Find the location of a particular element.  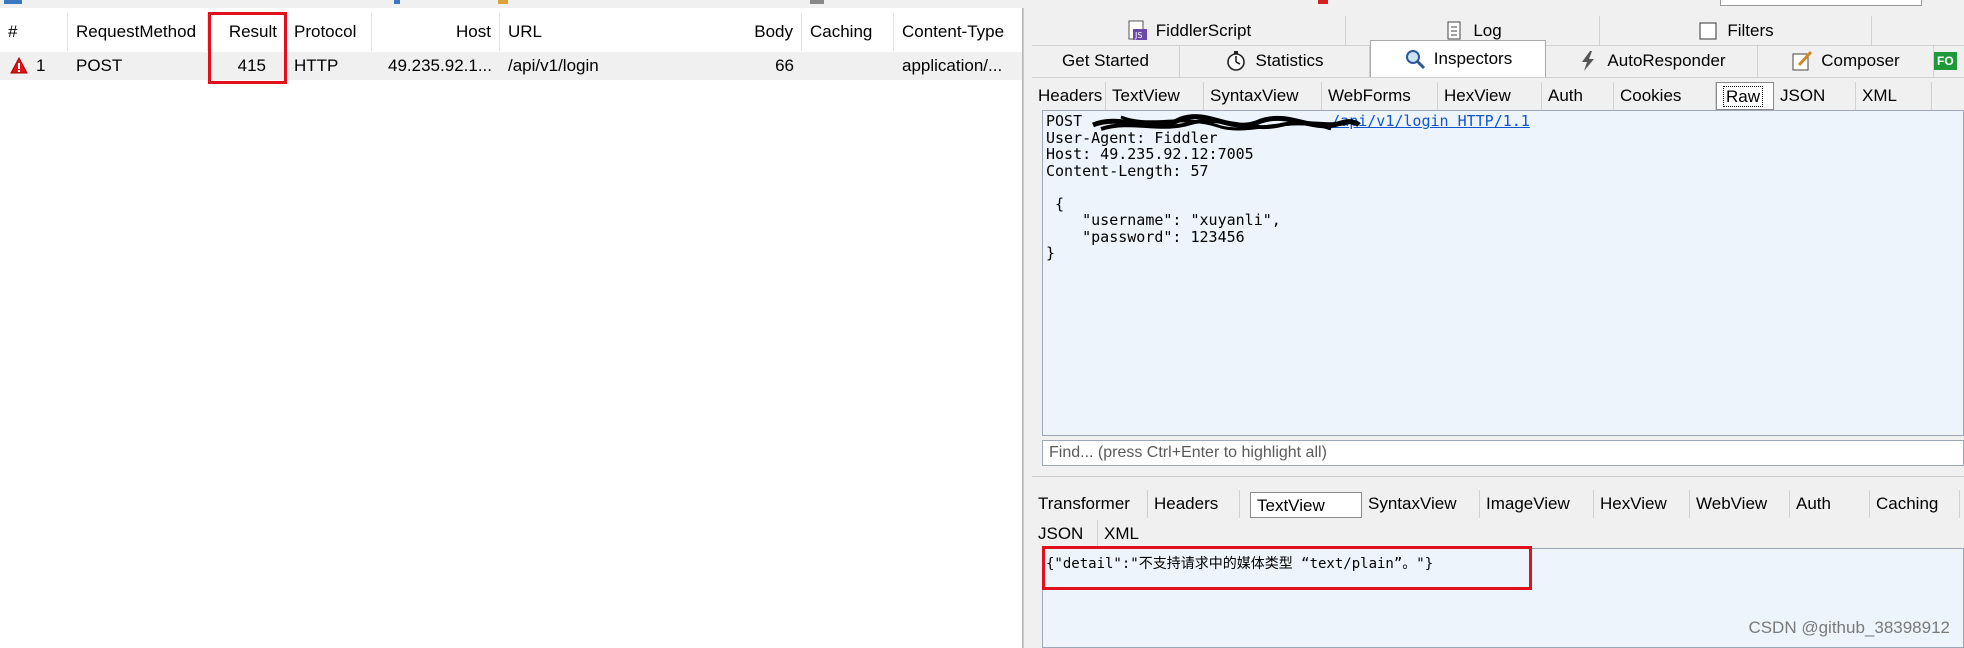

tab-filters: Filters is located at coordinates (1736, 30).